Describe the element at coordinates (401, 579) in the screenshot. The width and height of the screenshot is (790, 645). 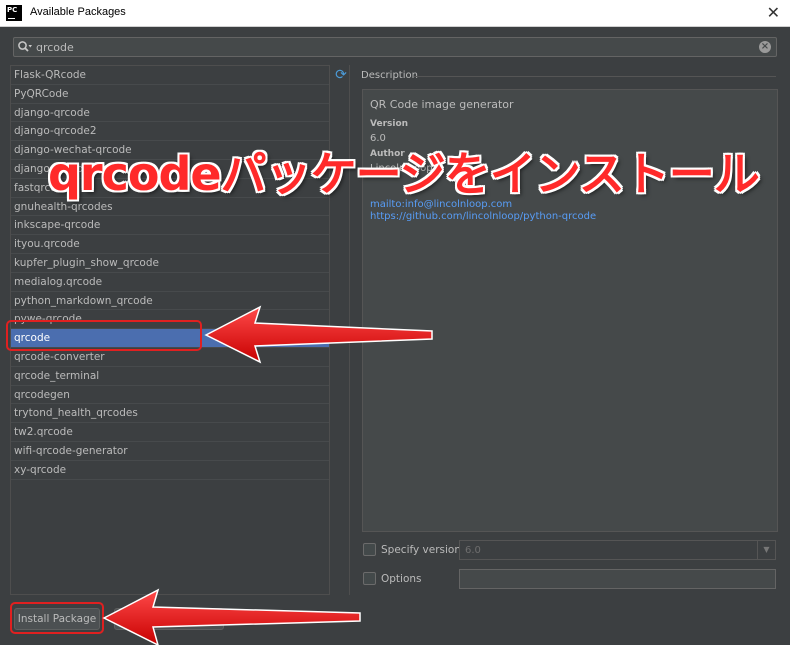
I see `options-label: Options` at that location.